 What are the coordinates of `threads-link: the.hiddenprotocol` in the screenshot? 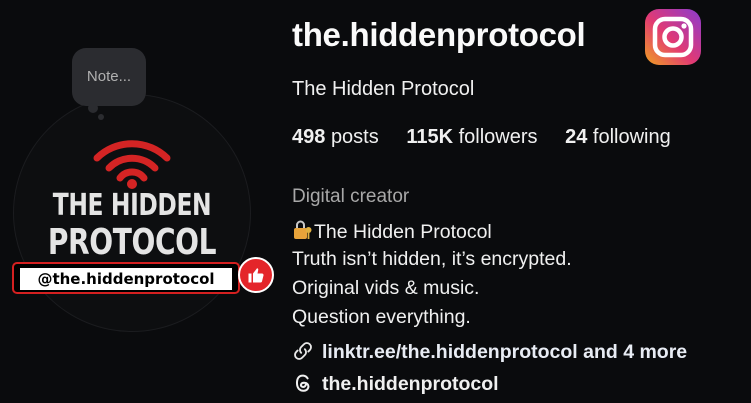 It's located at (395, 384).